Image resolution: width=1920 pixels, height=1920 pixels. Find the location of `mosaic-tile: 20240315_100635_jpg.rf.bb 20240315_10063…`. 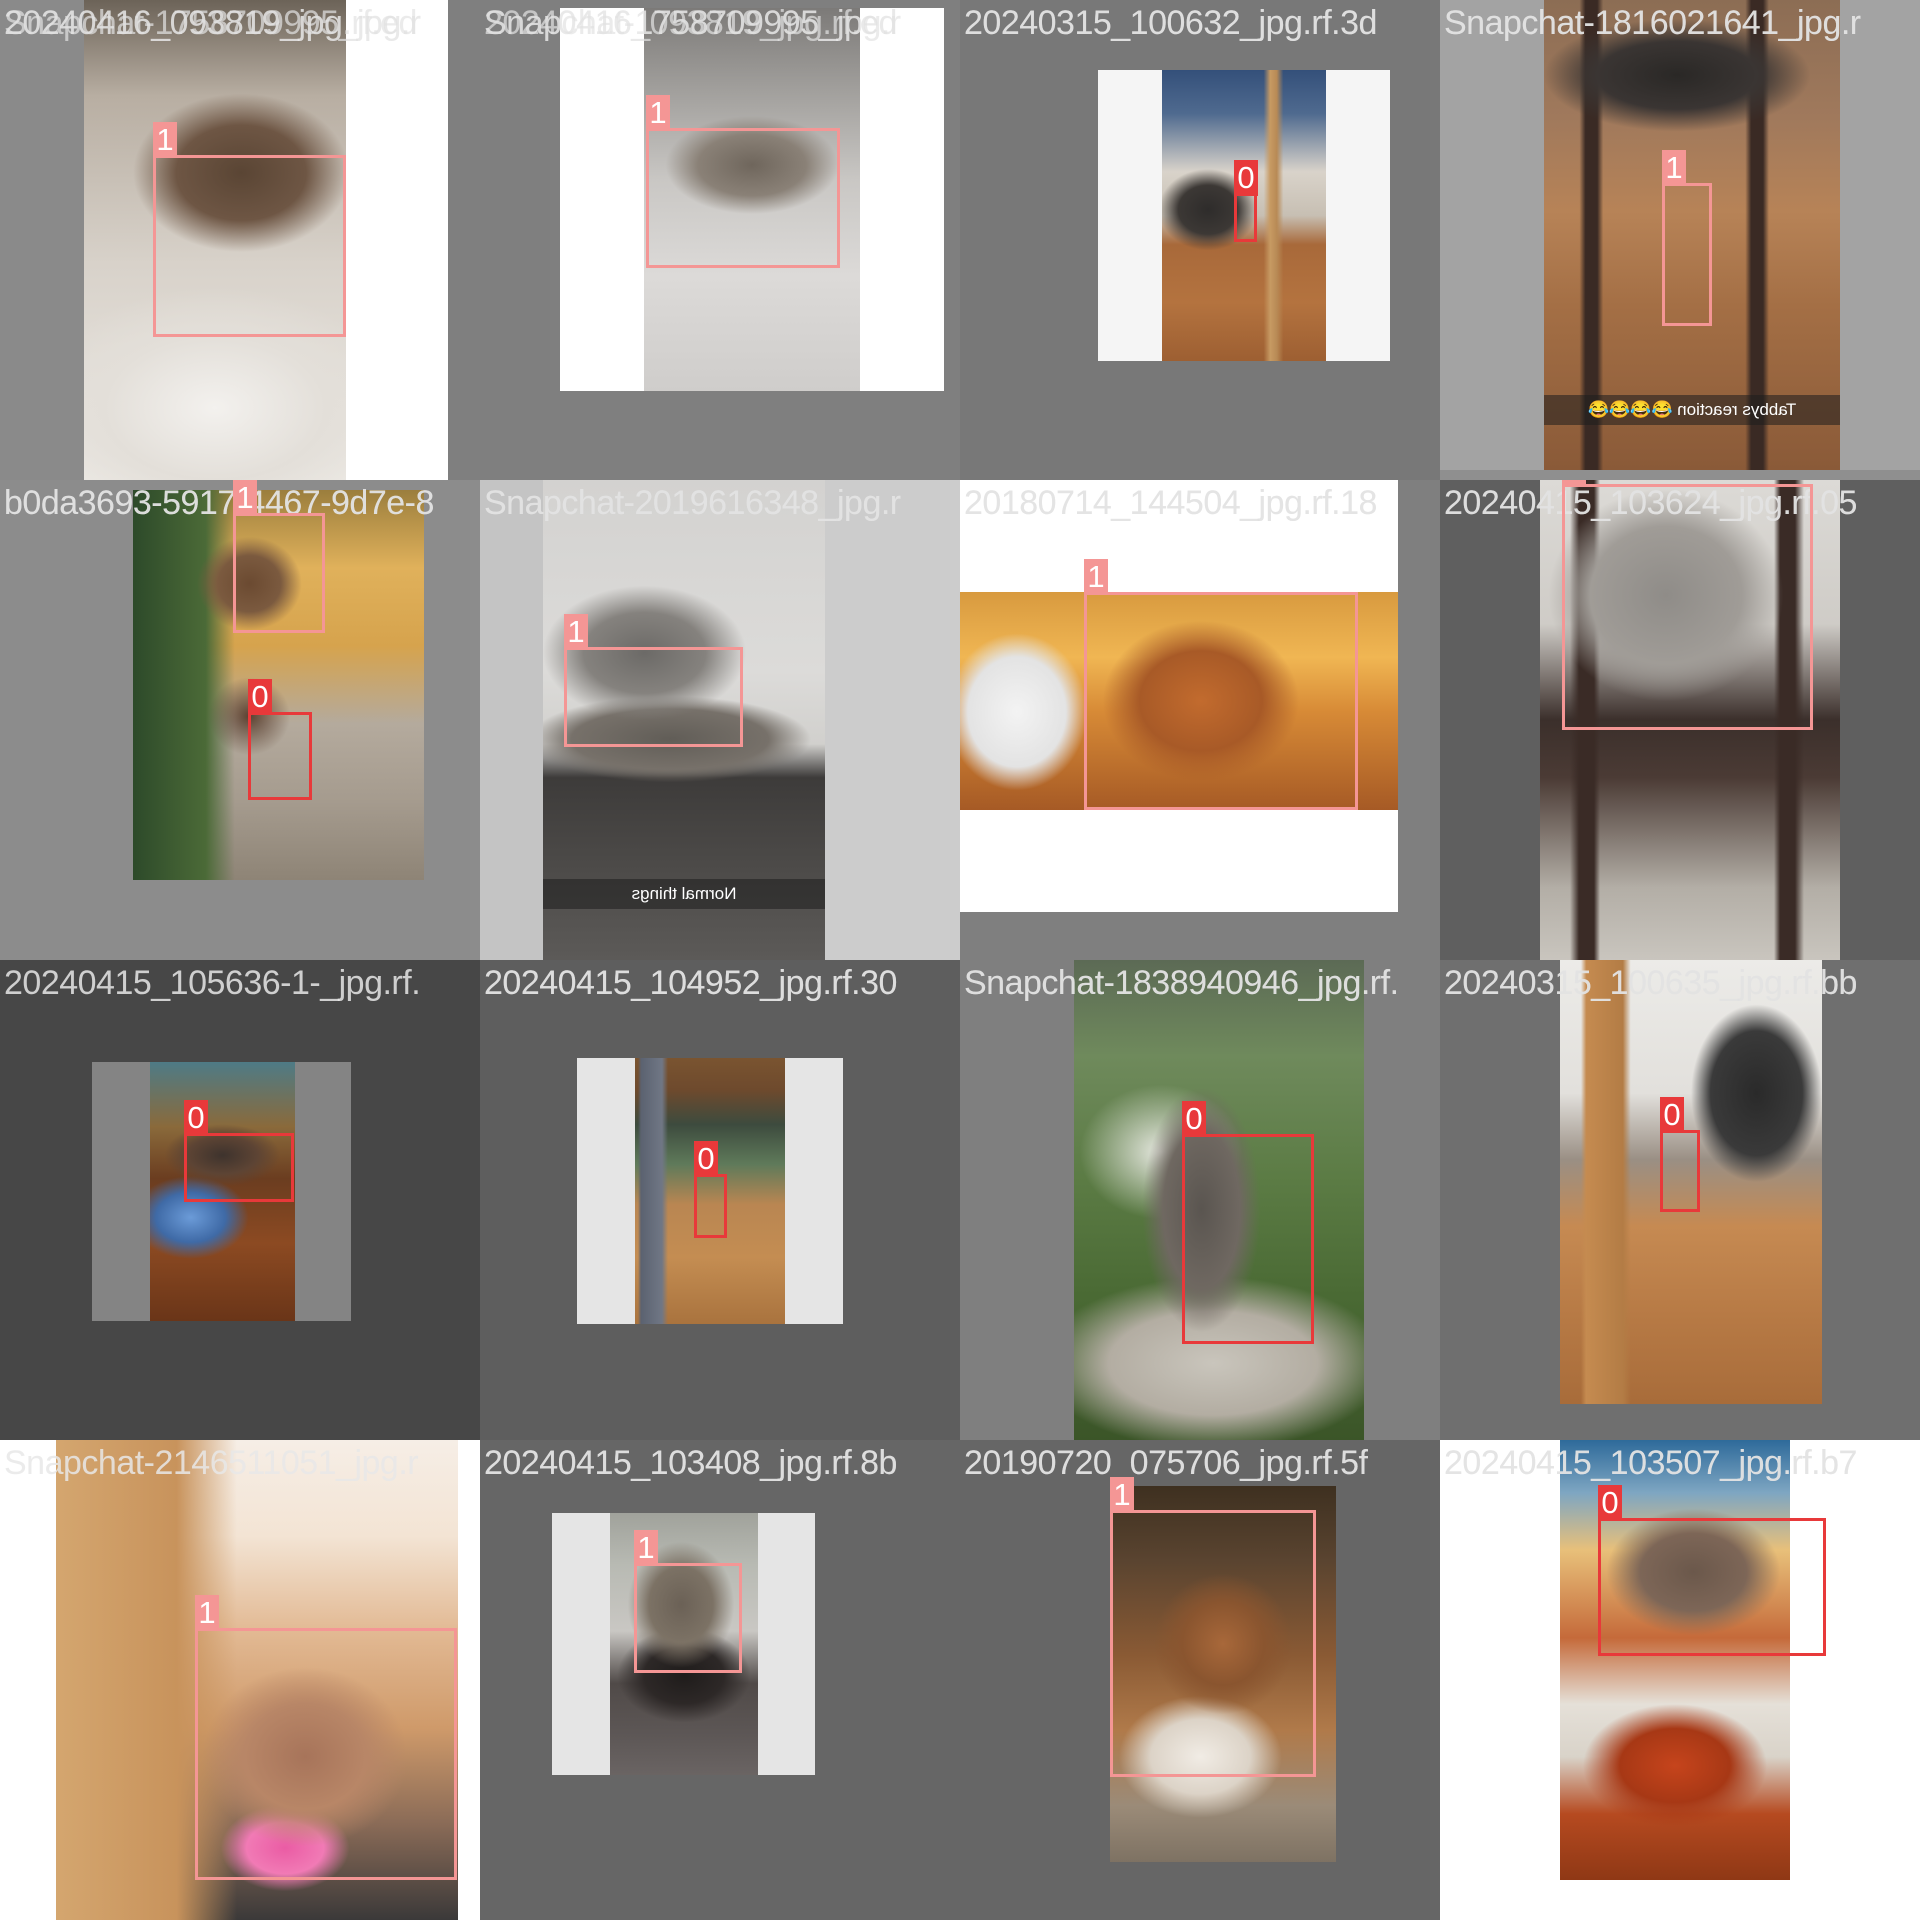

mosaic-tile: 20240315_100635_jpg.rf.bb 20240315_10063… is located at coordinates (1680, 1200).